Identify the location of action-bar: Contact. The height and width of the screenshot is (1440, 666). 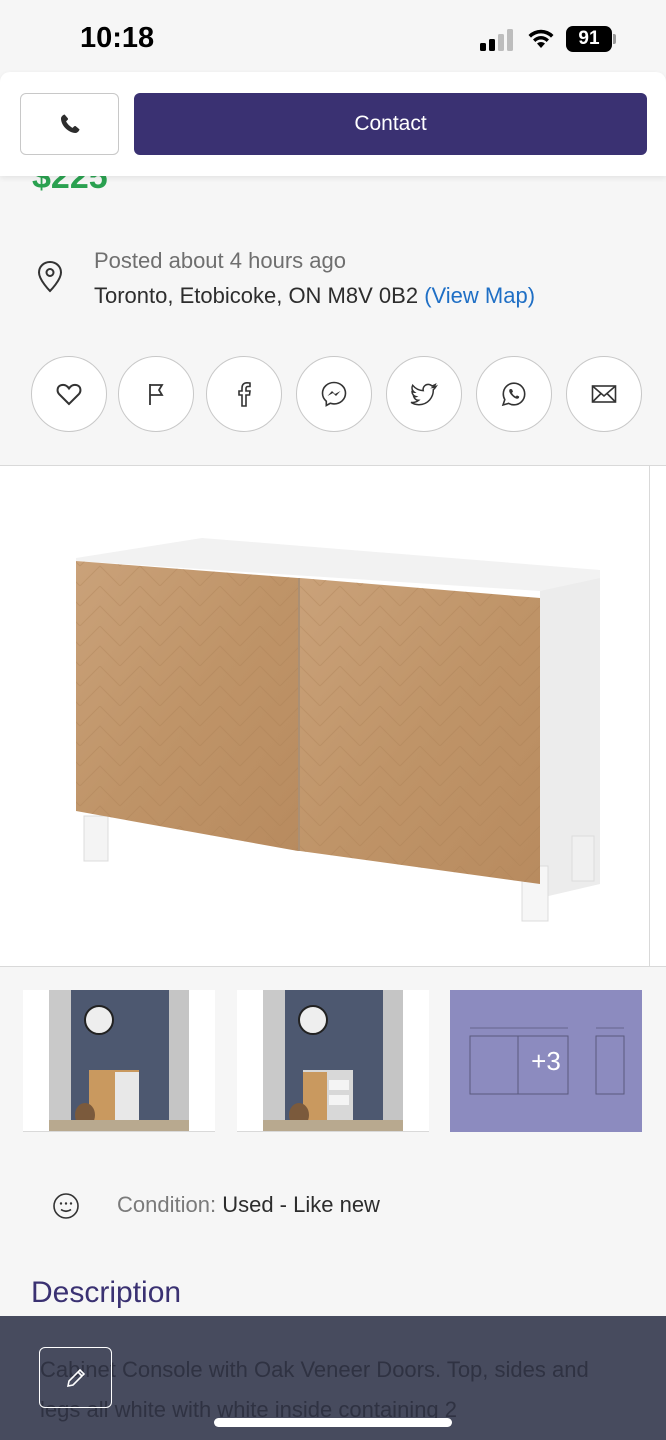
(333, 124).